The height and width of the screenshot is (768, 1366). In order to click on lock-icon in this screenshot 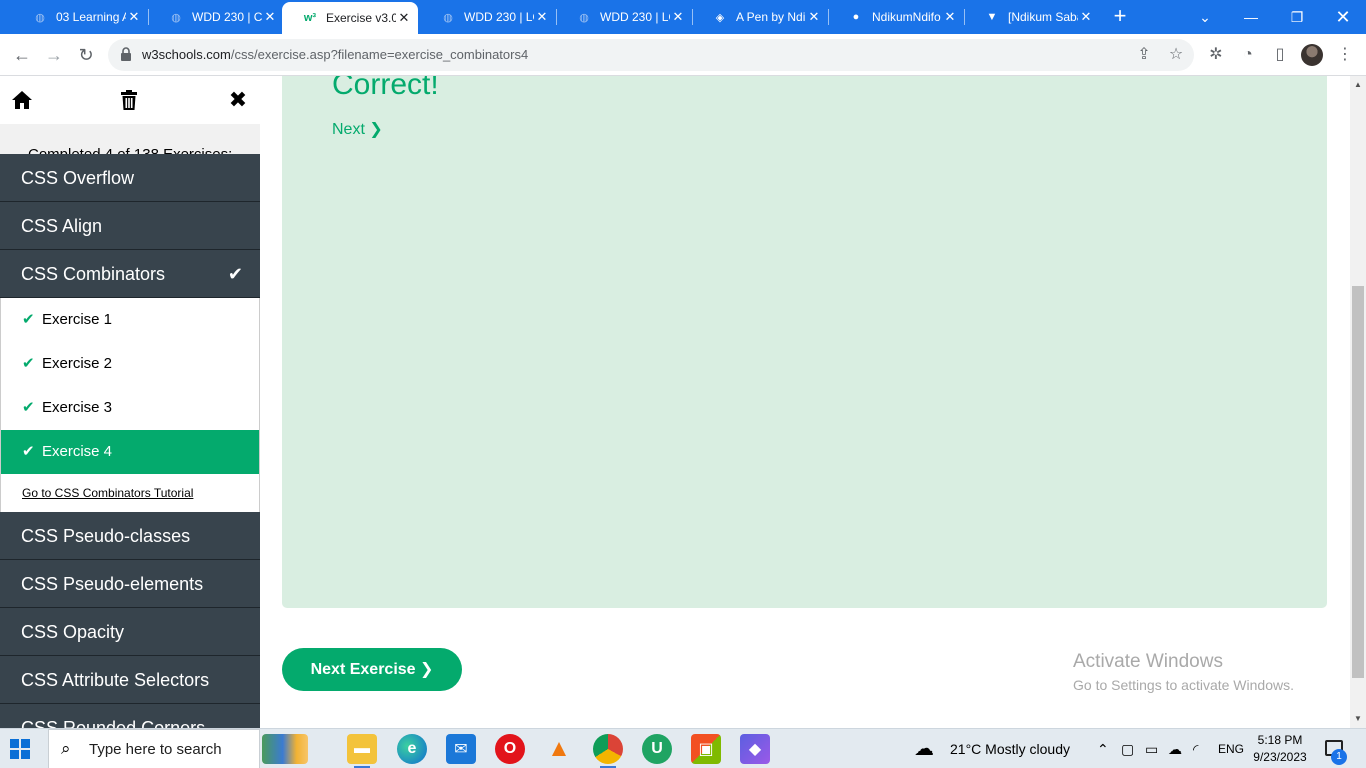, I will do `click(126, 54)`.